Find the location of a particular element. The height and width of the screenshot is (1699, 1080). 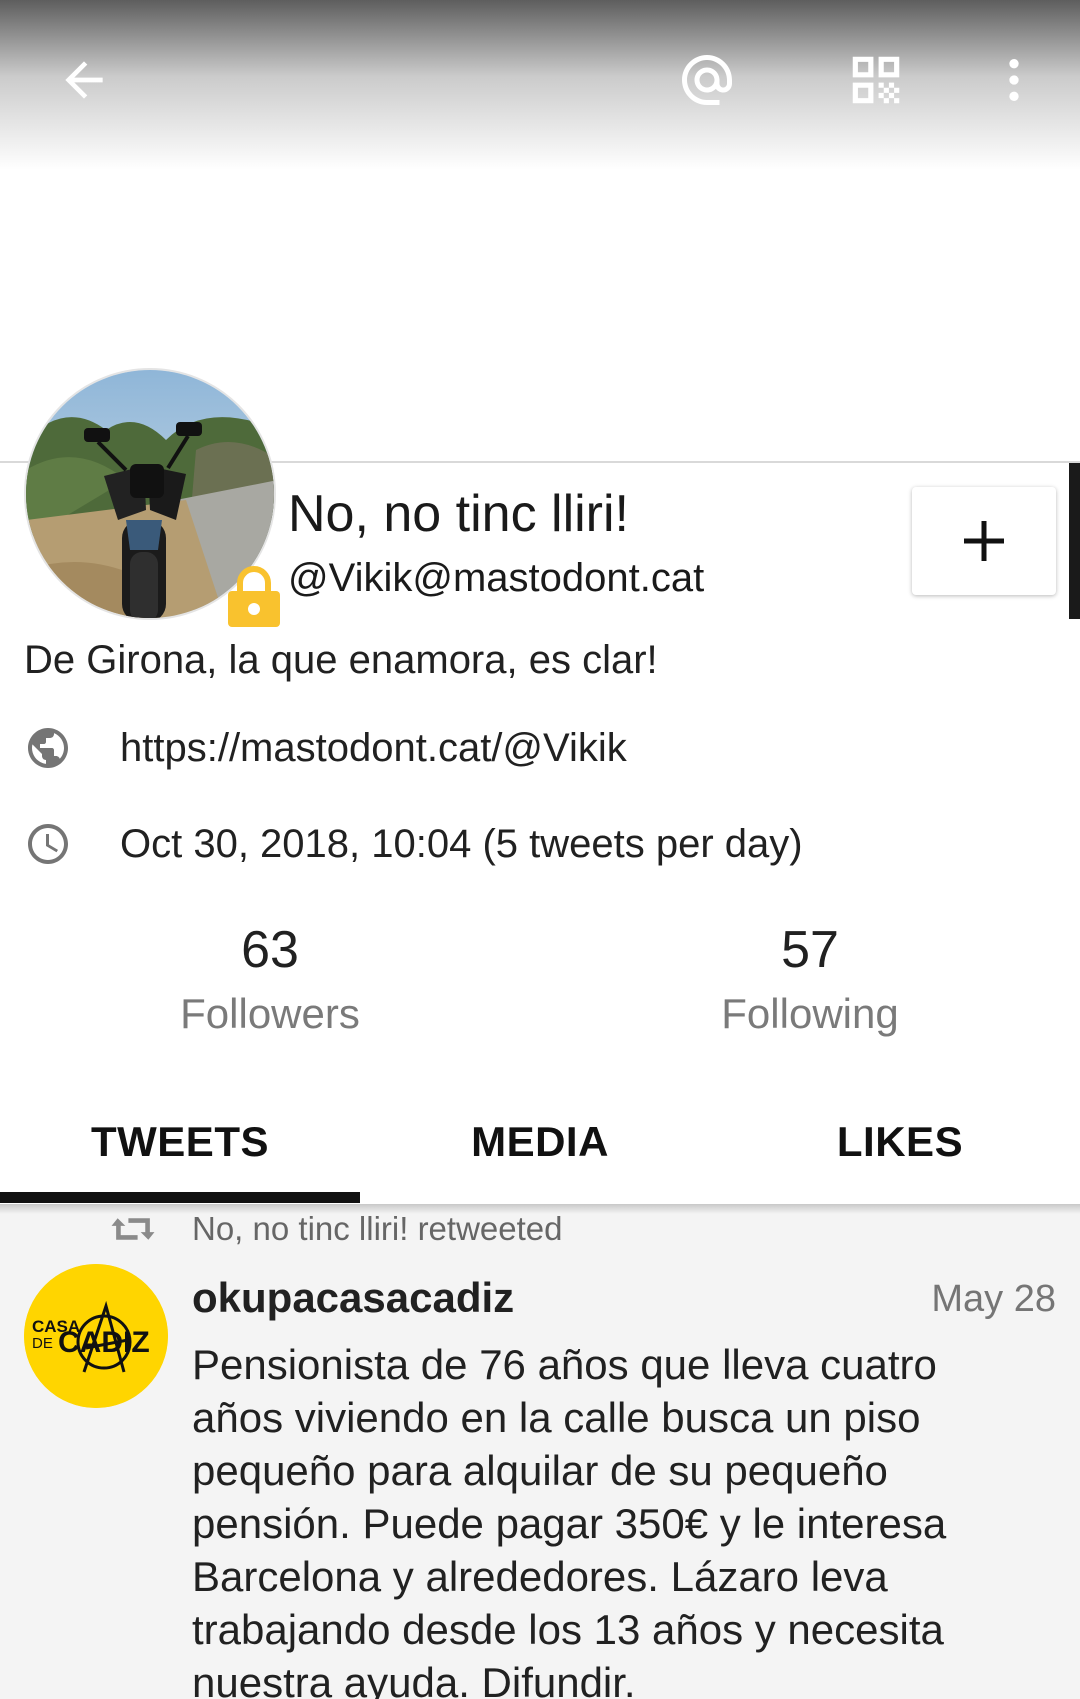

plus-icon is located at coordinates (984, 541).